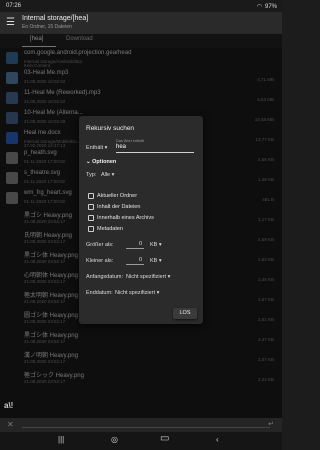 The height and width of the screenshot is (450, 320). I want to click on search-field-label: Das Wort enthält, so click(130, 141).